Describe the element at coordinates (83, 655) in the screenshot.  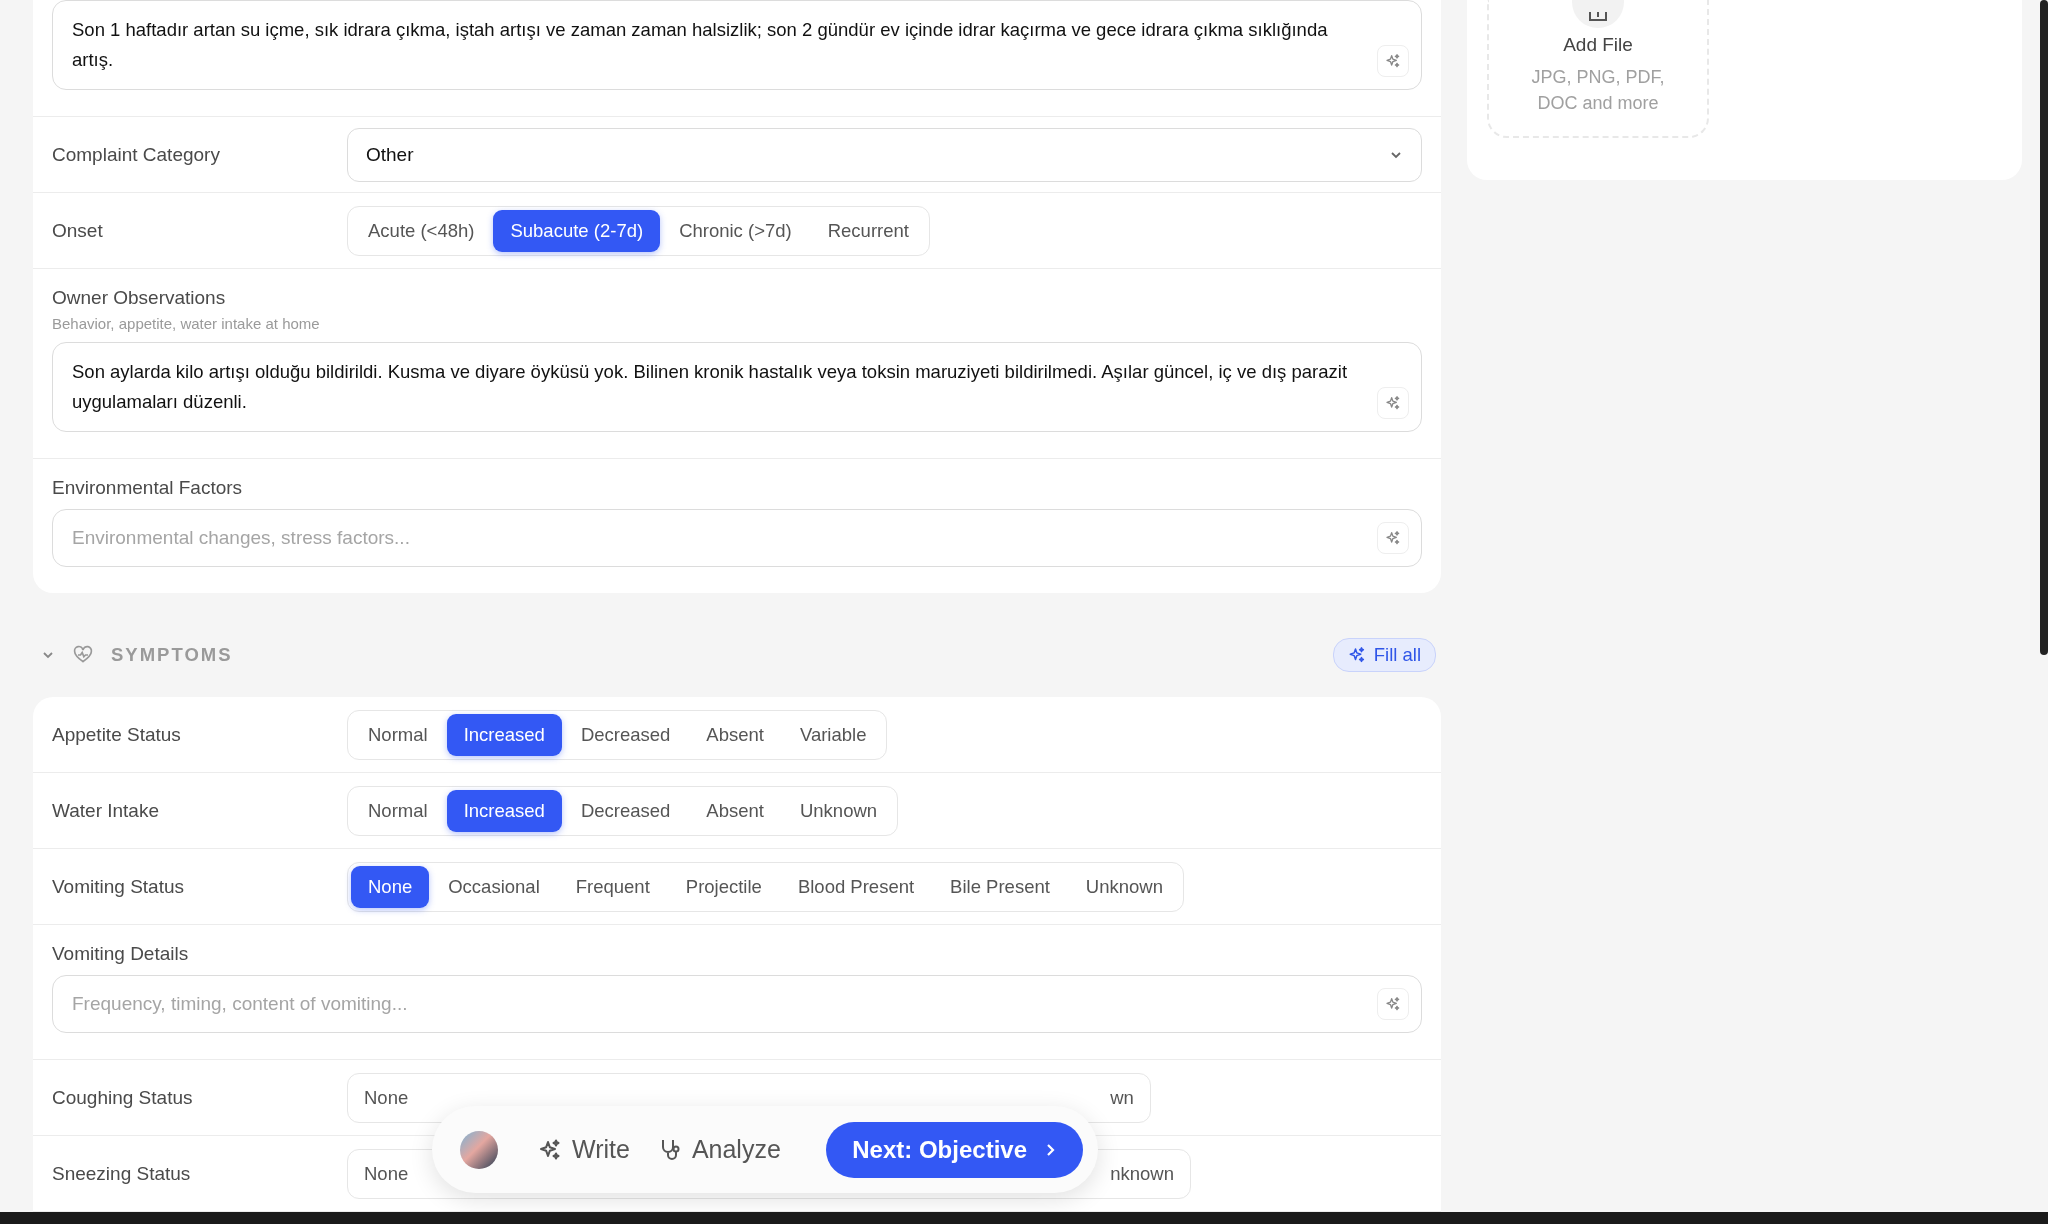
I see `heart-pulse-icon` at that location.